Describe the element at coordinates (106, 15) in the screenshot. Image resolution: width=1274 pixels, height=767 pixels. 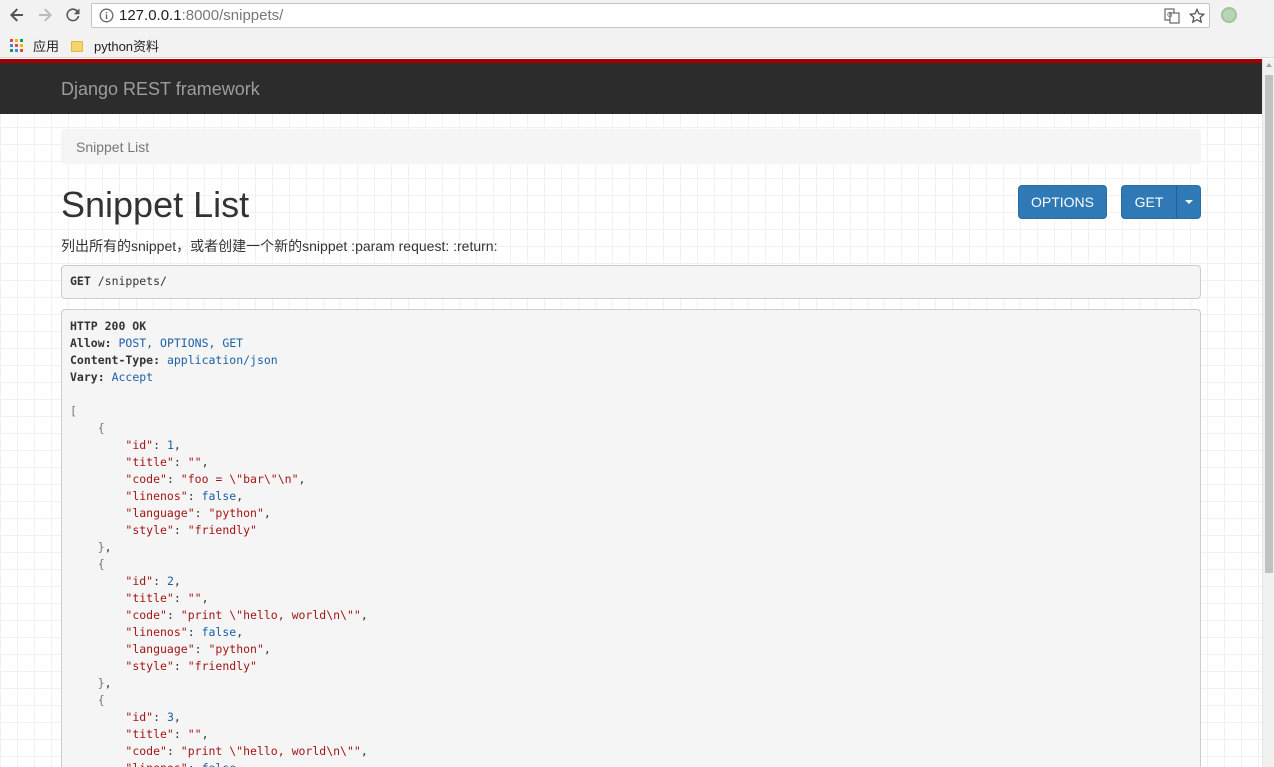
I see `info-icon` at that location.